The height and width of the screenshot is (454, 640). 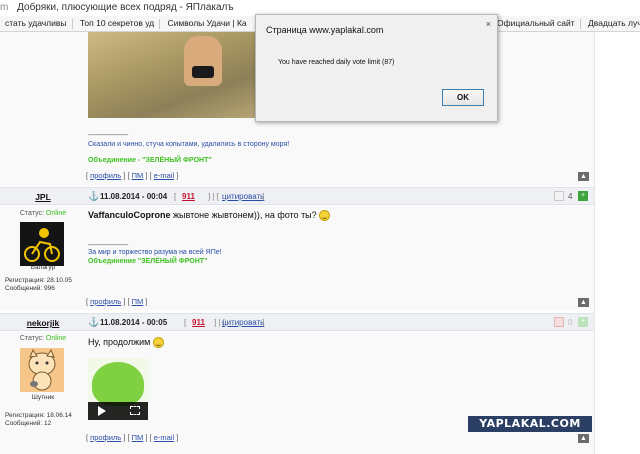 What do you see at coordinates (134, 196) in the screenshot?
I see `post1-date: 11.08.2014 - 00:04` at bounding box center [134, 196].